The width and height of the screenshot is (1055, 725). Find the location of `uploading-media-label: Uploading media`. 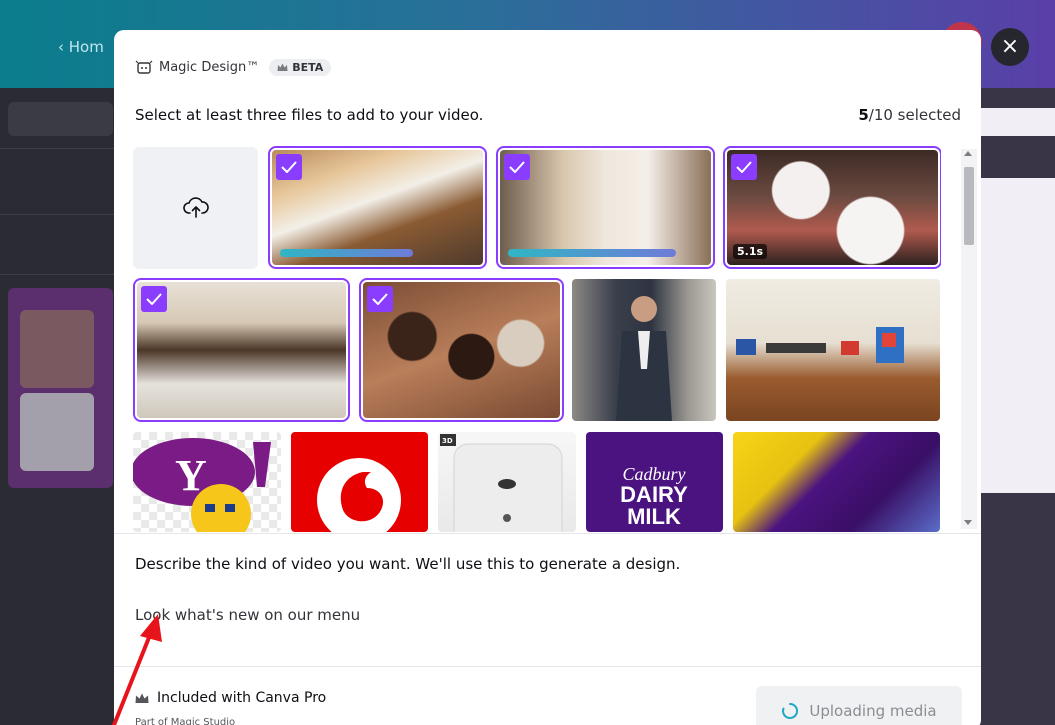

uploading-media-label: Uploading media is located at coordinates (873, 711).